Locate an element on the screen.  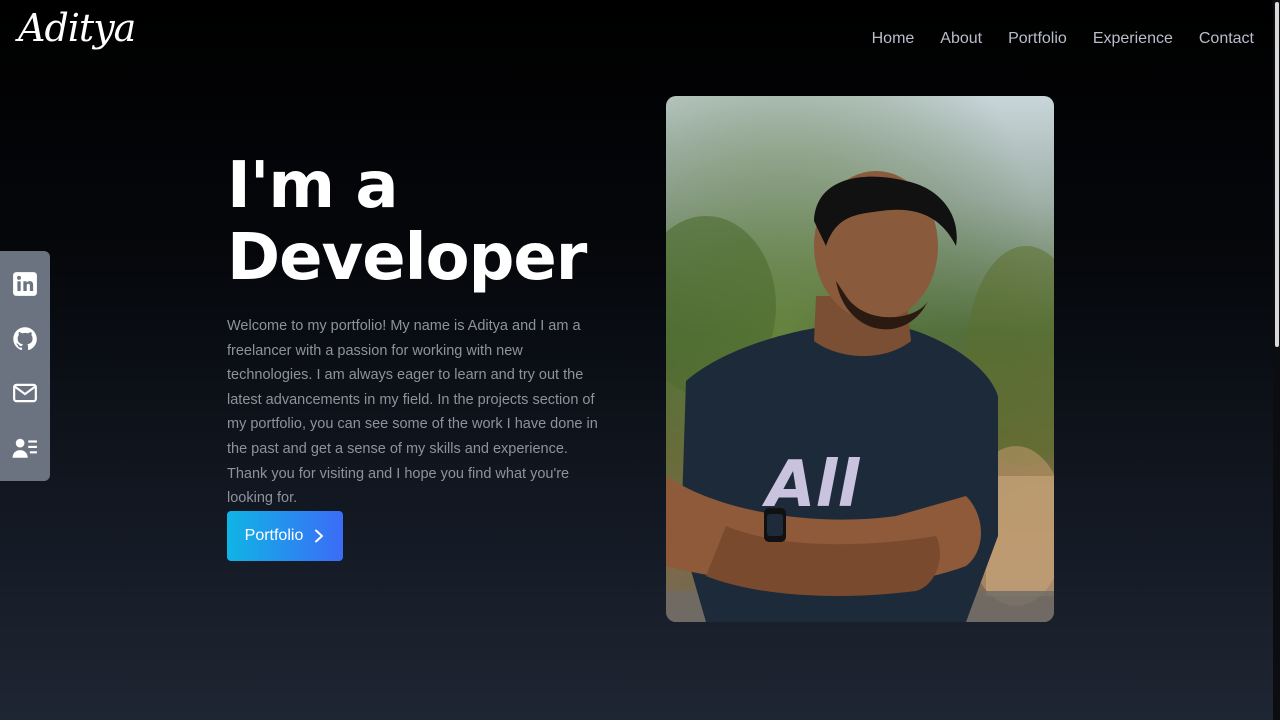
github-icon is located at coordinates (25, 338).